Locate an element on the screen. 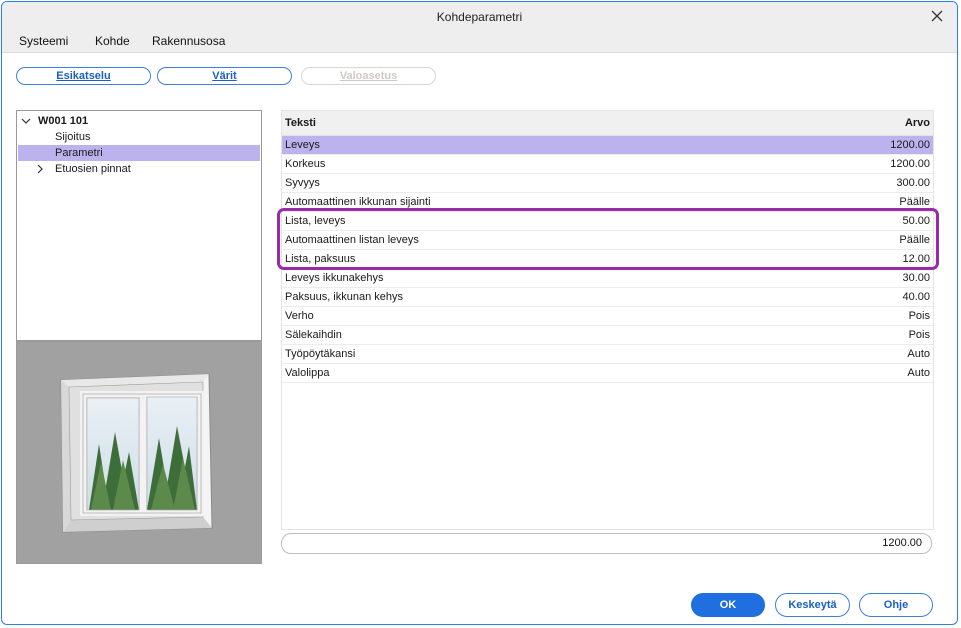  window-title: Kohdeparametri is located at coordinates (479, 17).